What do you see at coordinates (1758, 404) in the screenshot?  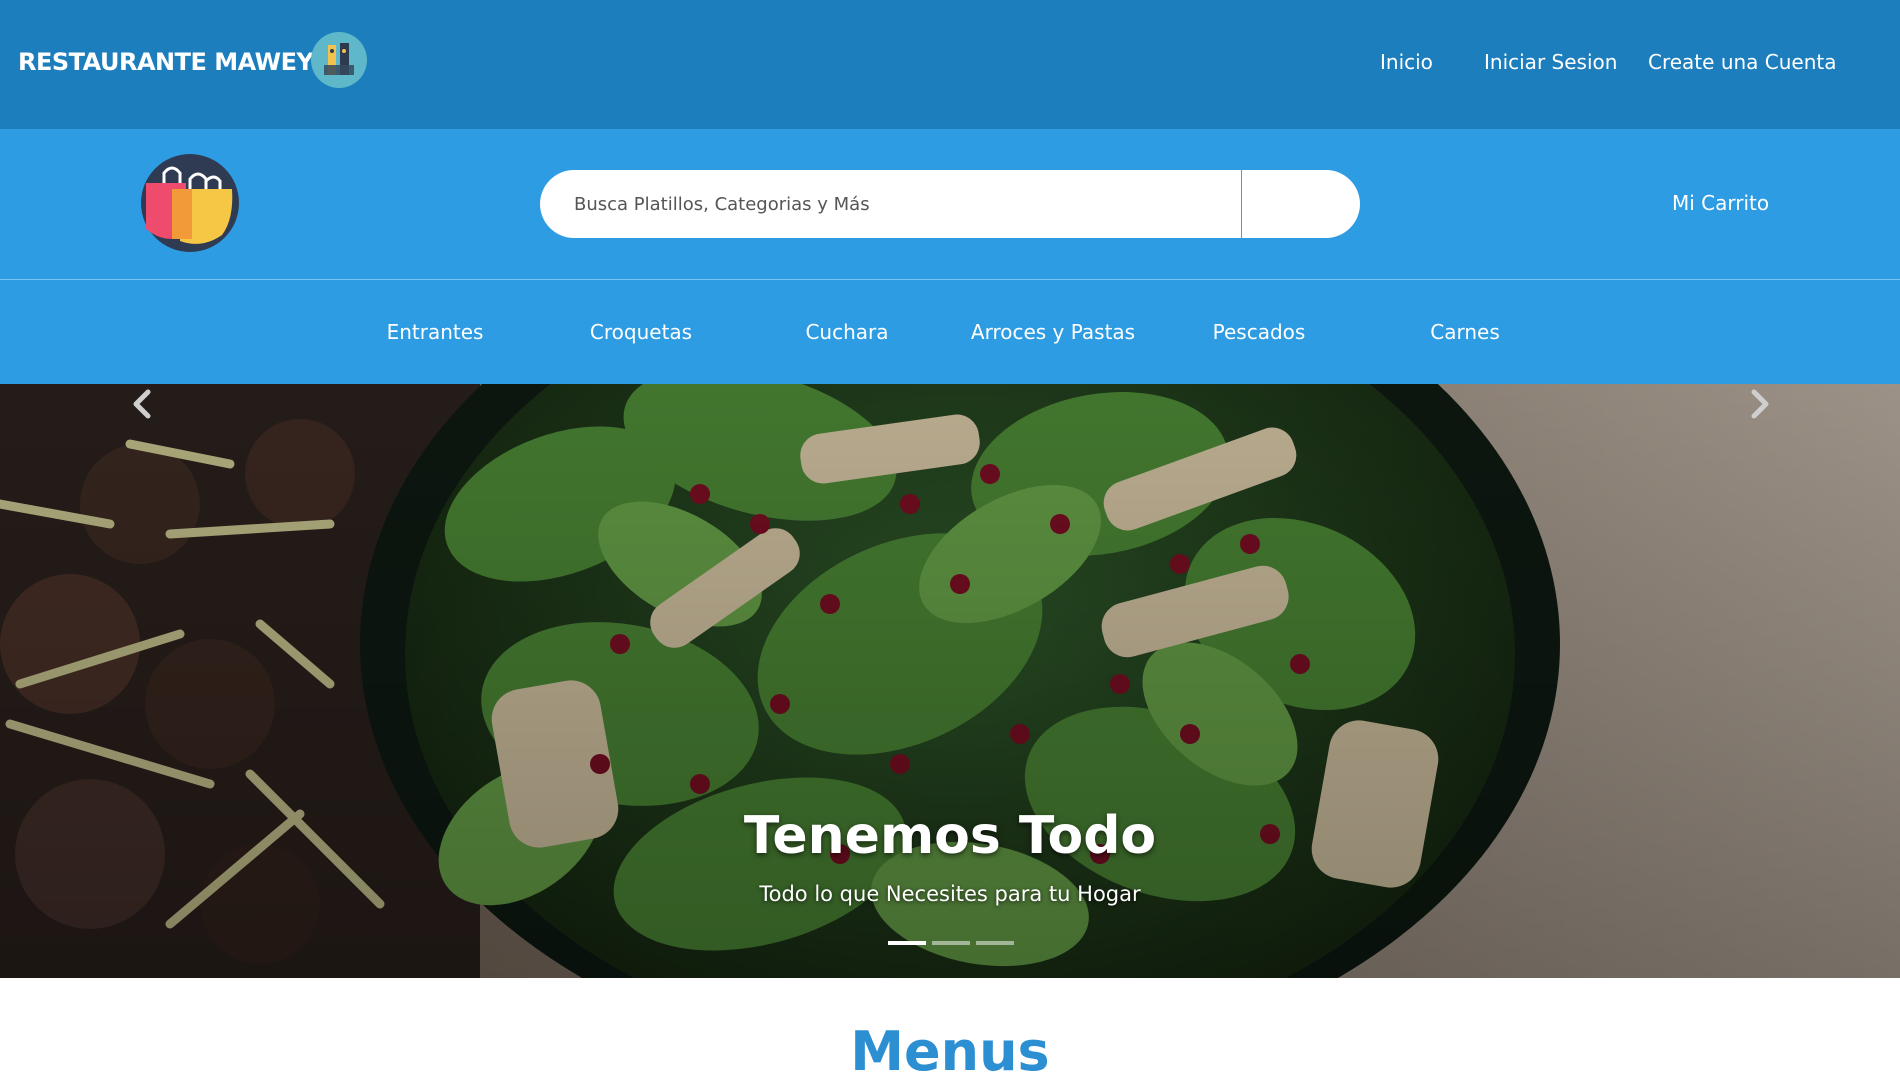 I see `carousel-next-icon` at bounding box center [1758, 404].